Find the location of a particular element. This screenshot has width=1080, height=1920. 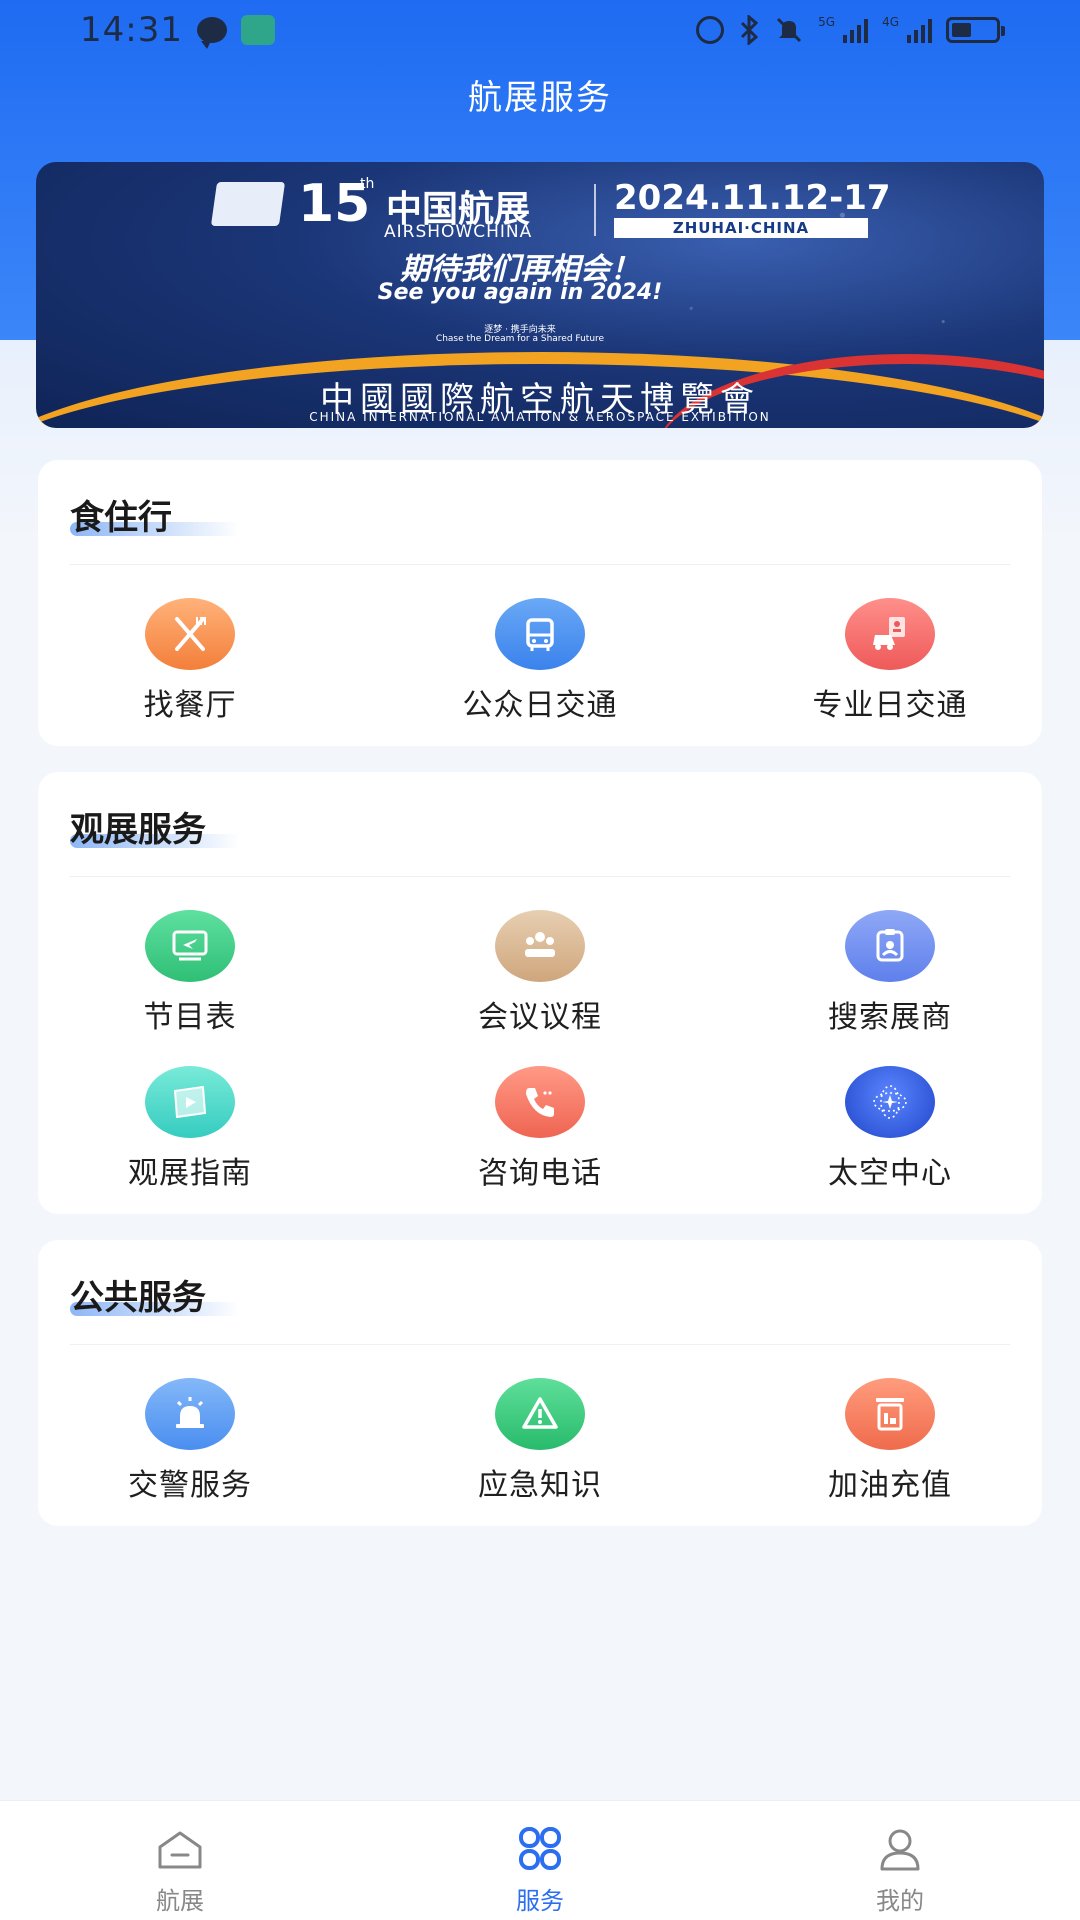

banner-place: ZHUHAI·CHINA is located at coordinates (741, 228).